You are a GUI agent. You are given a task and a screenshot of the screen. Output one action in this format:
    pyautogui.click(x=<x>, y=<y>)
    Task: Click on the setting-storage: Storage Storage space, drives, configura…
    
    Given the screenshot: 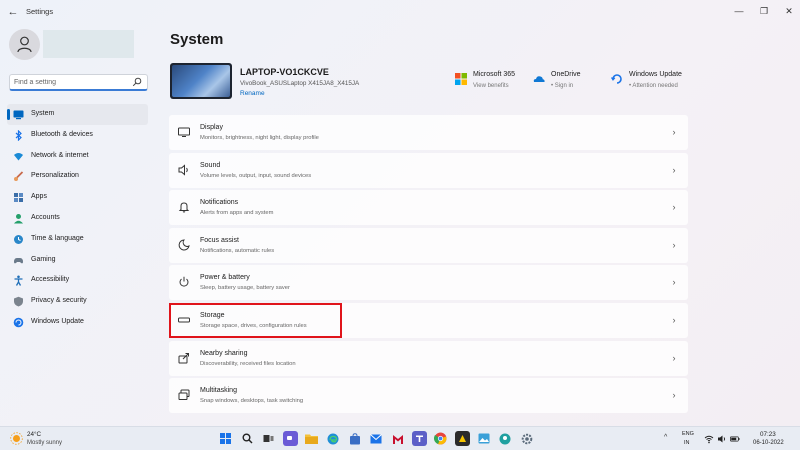 What is the action you would take?
    pyautogui.click(x=428, y=320)
    